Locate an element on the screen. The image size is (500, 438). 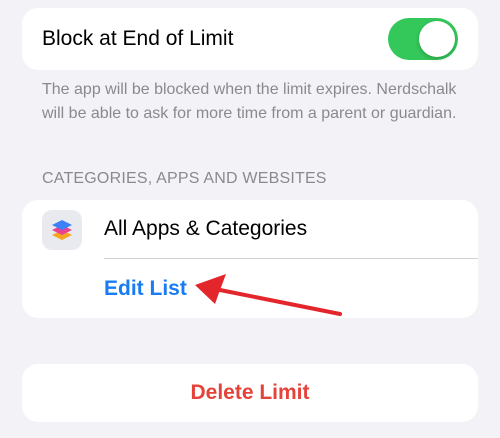
block-at-end-label: Block at End of Limit is located at coordinates (138, 38).